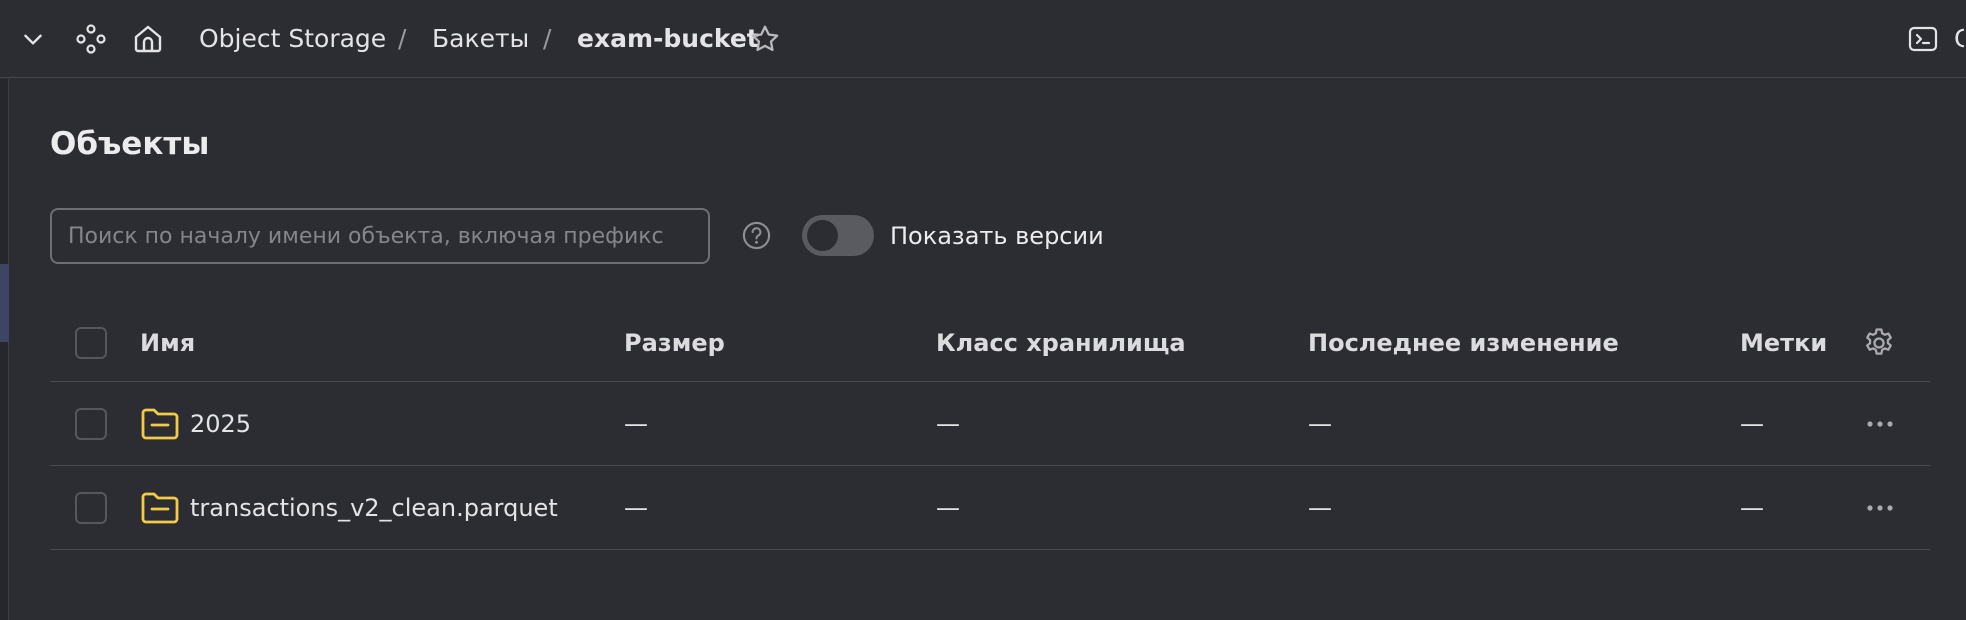 The width and height of the screenshot is (1966, 620). I want to click on table-row: 2025 — — — —, so click(990, 424).